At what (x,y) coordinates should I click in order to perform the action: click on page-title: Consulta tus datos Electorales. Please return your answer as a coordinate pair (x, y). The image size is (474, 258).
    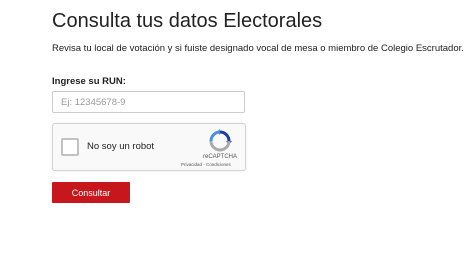
    Looking at the image, I should click on (187, 21).